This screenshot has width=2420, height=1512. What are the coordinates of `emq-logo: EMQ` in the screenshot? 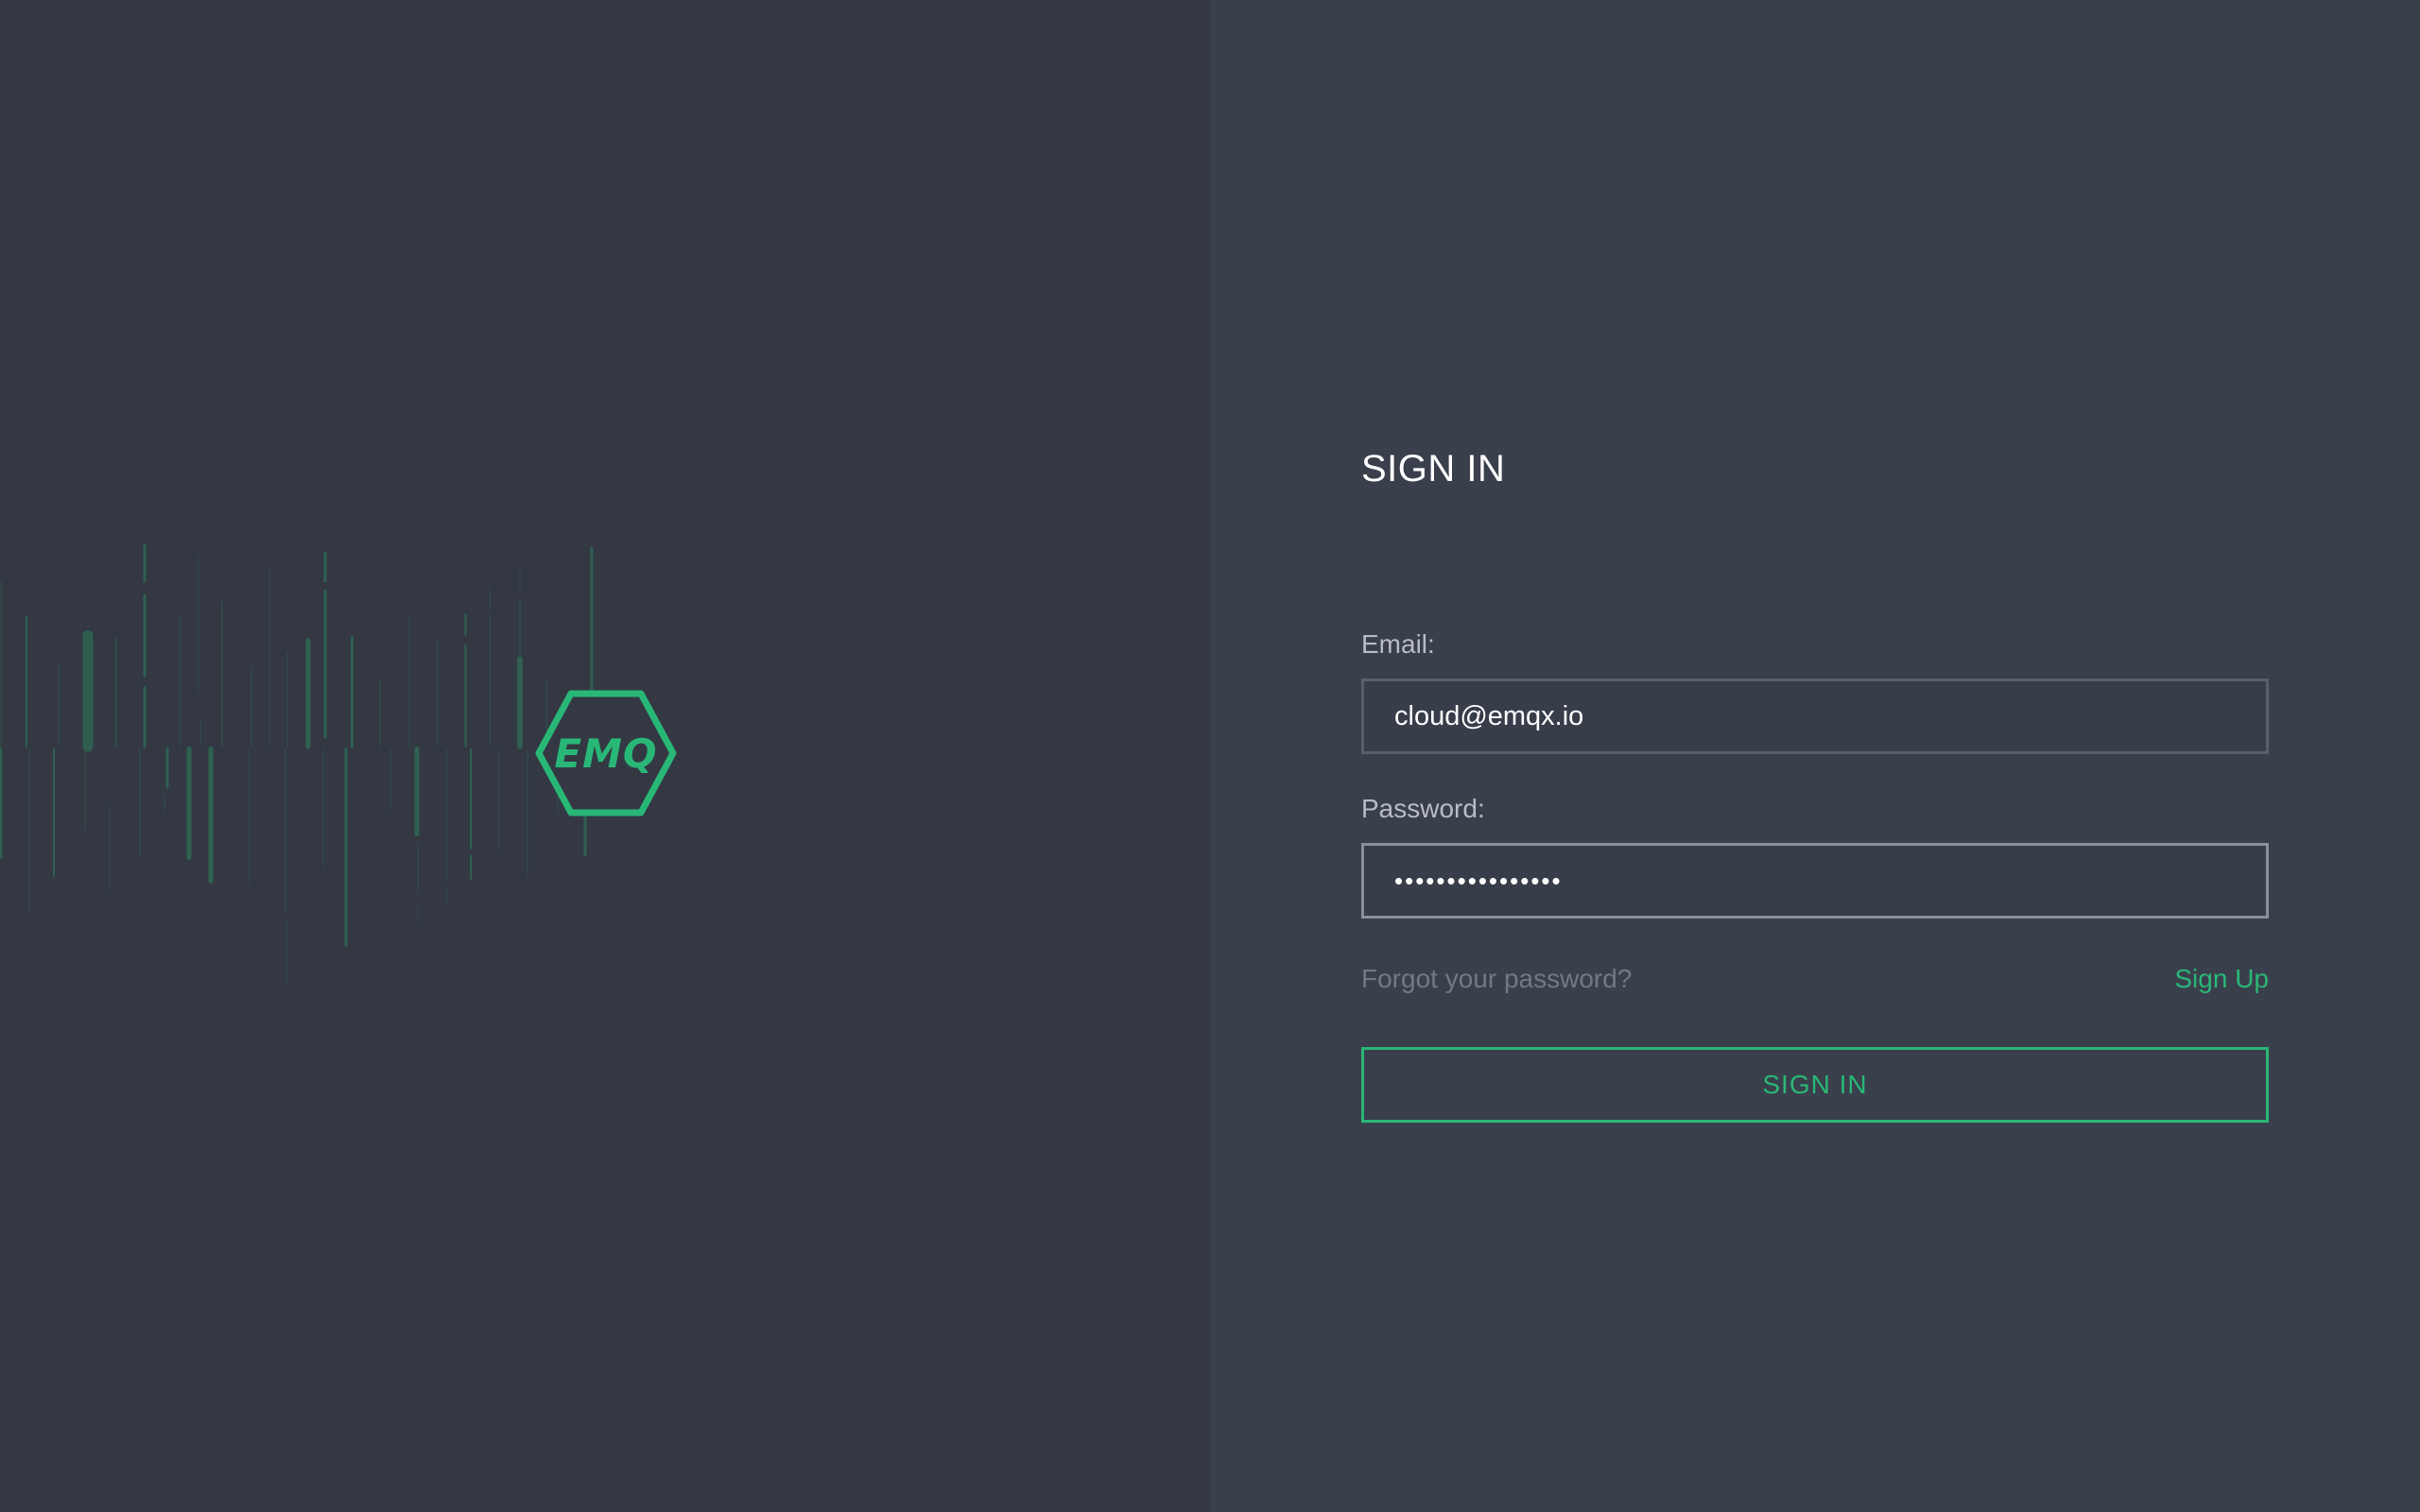 It's located at (606, 753).